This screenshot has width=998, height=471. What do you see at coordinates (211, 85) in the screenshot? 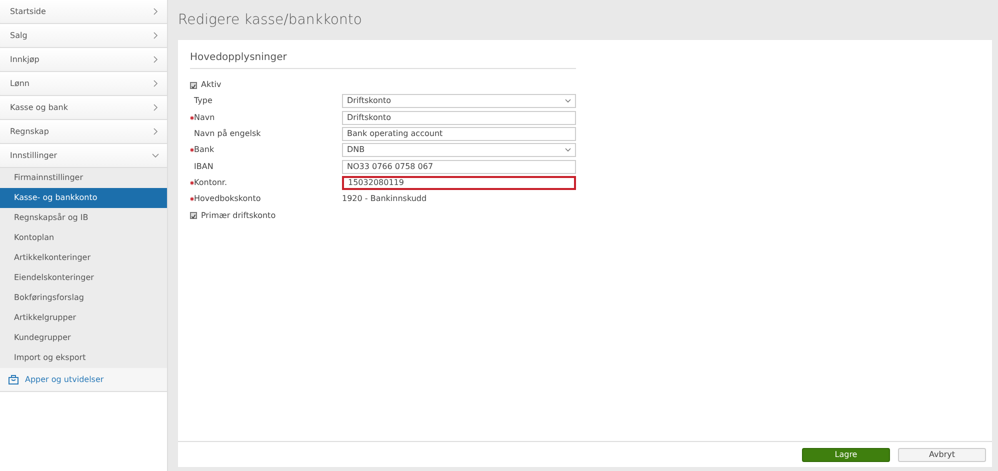
I see `checkbox-label: Aktiv` at bounding box center [211, 85].